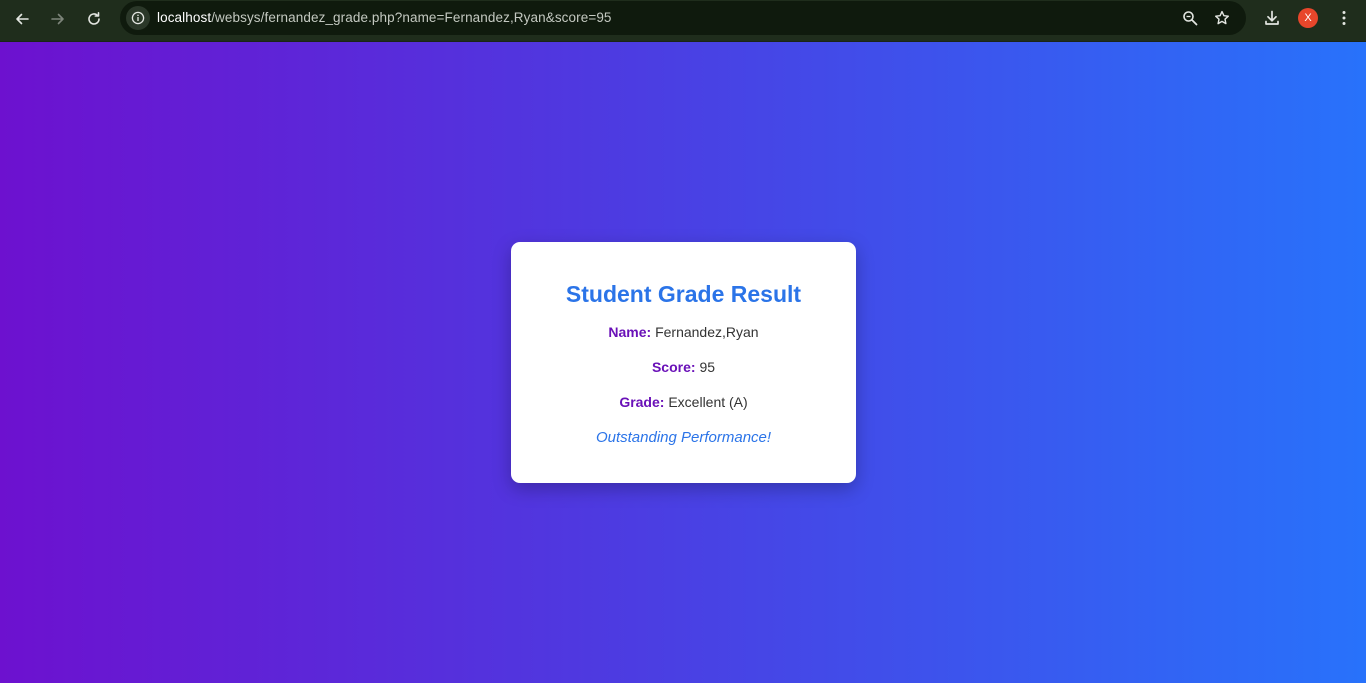 The image size is (1366, 683). Describe the element at coordinates (94, 19) in the screenshot. I see `reload-icon` at that location.